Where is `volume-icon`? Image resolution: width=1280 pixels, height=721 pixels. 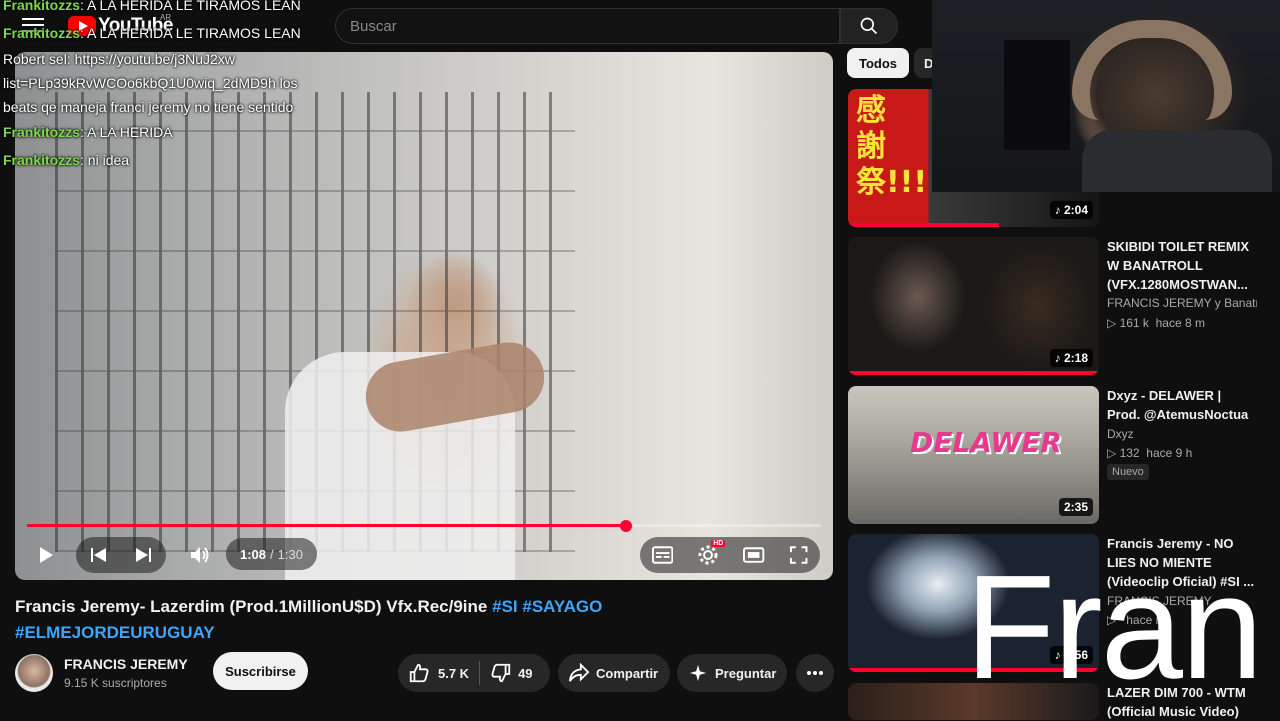
volume-icon is located at coordinates (200, 555).